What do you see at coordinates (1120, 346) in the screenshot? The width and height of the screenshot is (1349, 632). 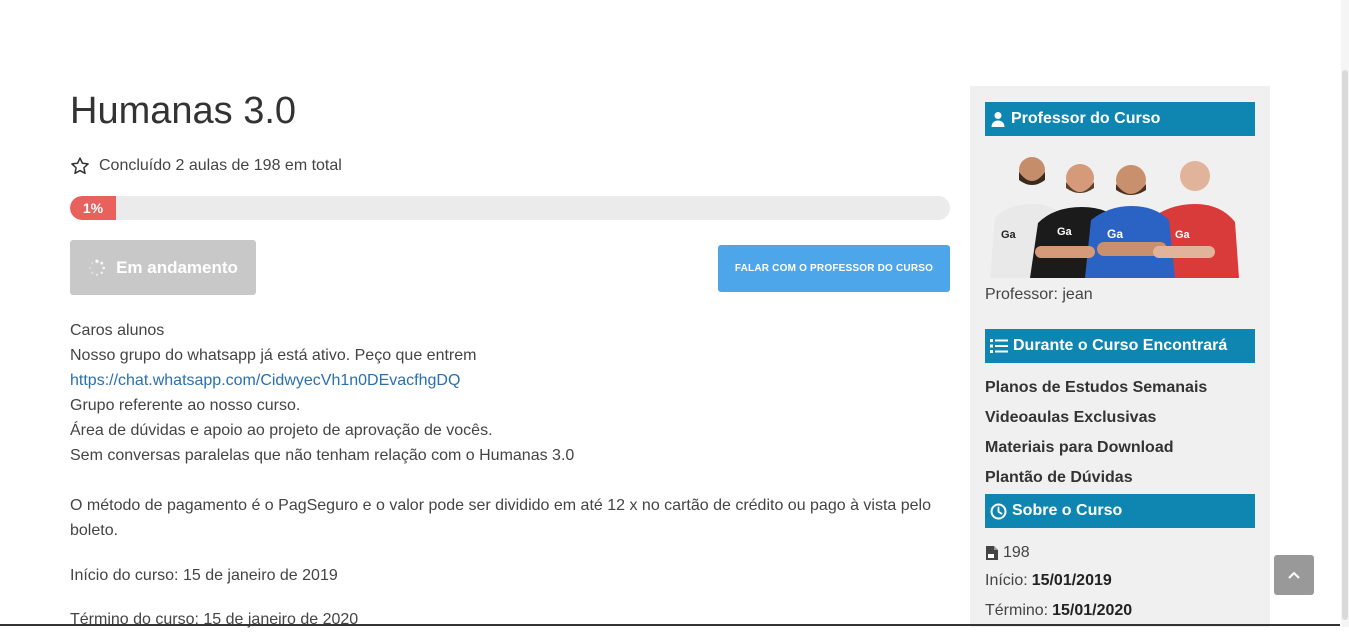 I see `features-heading: Durante o Curso Encontrará` at bounding box center [1120, 346].